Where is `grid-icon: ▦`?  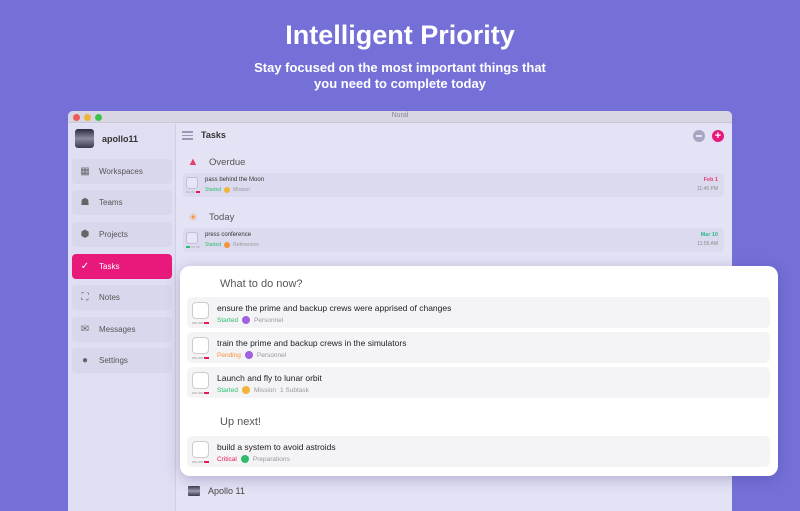 grid-icon: ▦ is located at coordinates (85, 171).